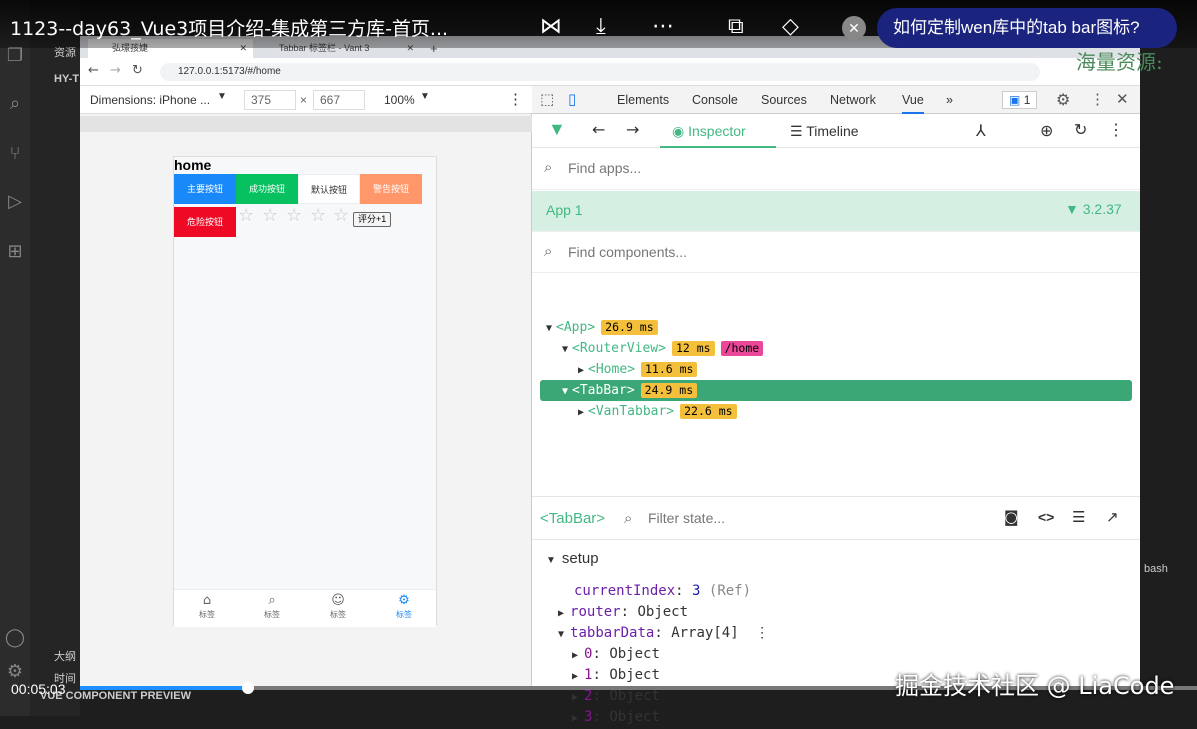 The image size is (1197, 729). What do you see at coordinates (824, 131) in the screenshot?
I see `tab-timeline: ☰ Timeline` at bounding box center [824, 131].